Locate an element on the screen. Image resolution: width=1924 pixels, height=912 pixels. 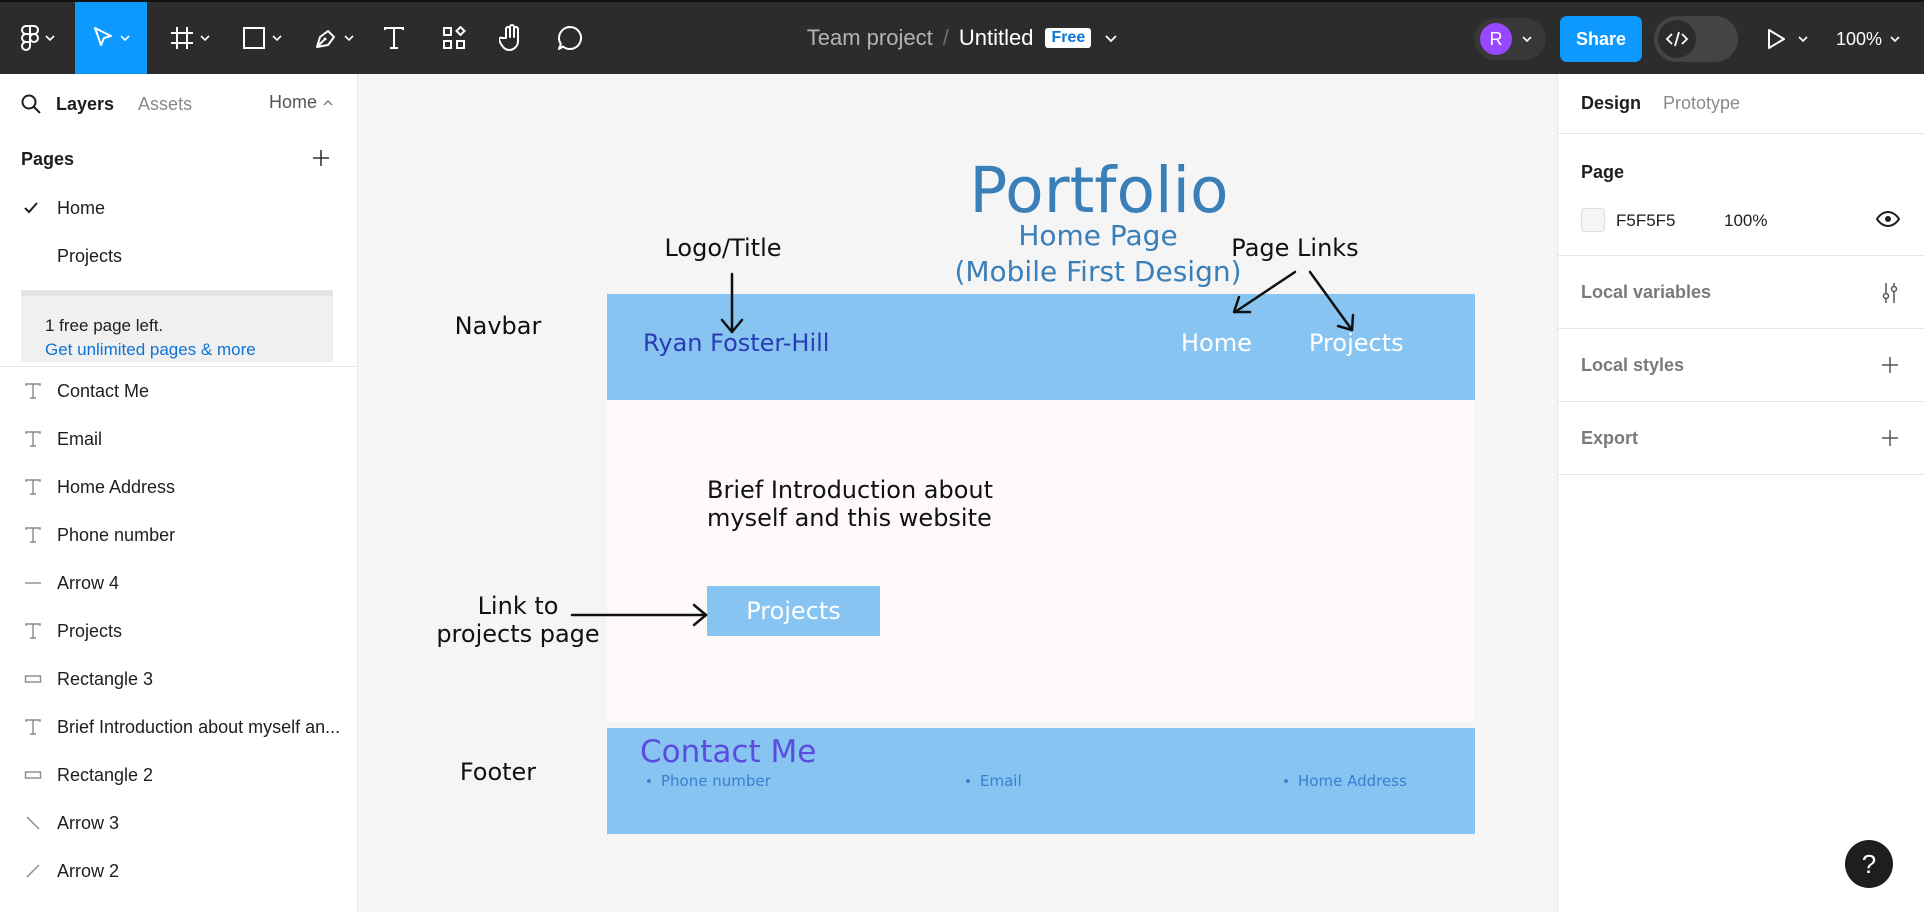
tab-assets: Assets is located at coordinates (165, 104).